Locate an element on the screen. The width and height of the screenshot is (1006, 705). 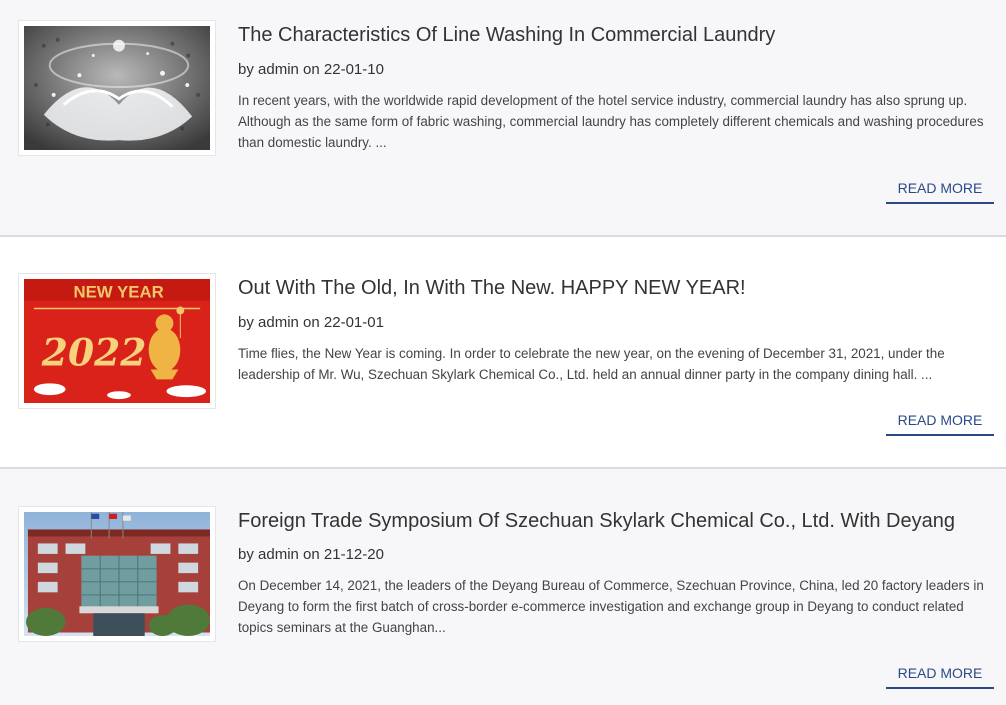
office-building-image is located at coordinates (117, 574).